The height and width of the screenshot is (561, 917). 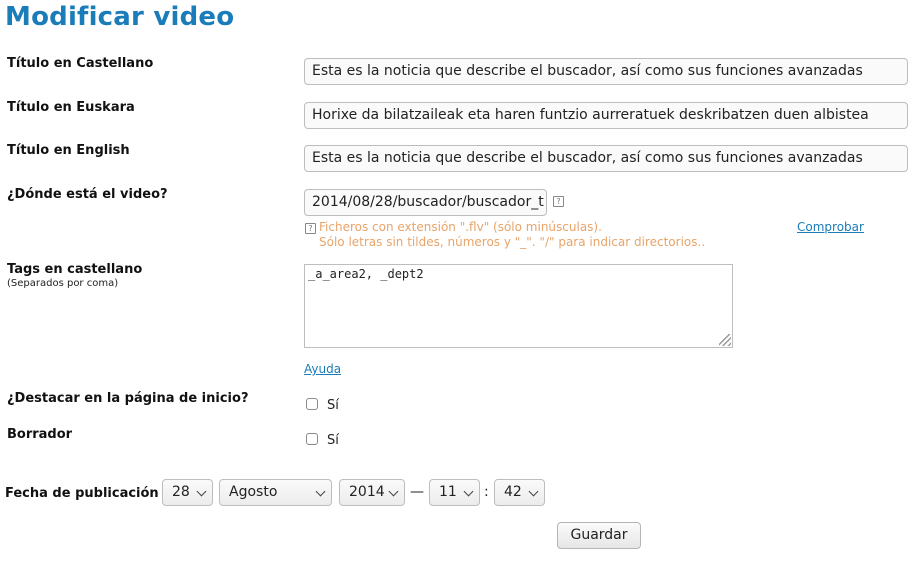 What do you see at coordinates (425, 202) in the screenshot?
I see `video-path-input: 2014/08/28/buscador/buscador_t` at bounding box center [425, 202].